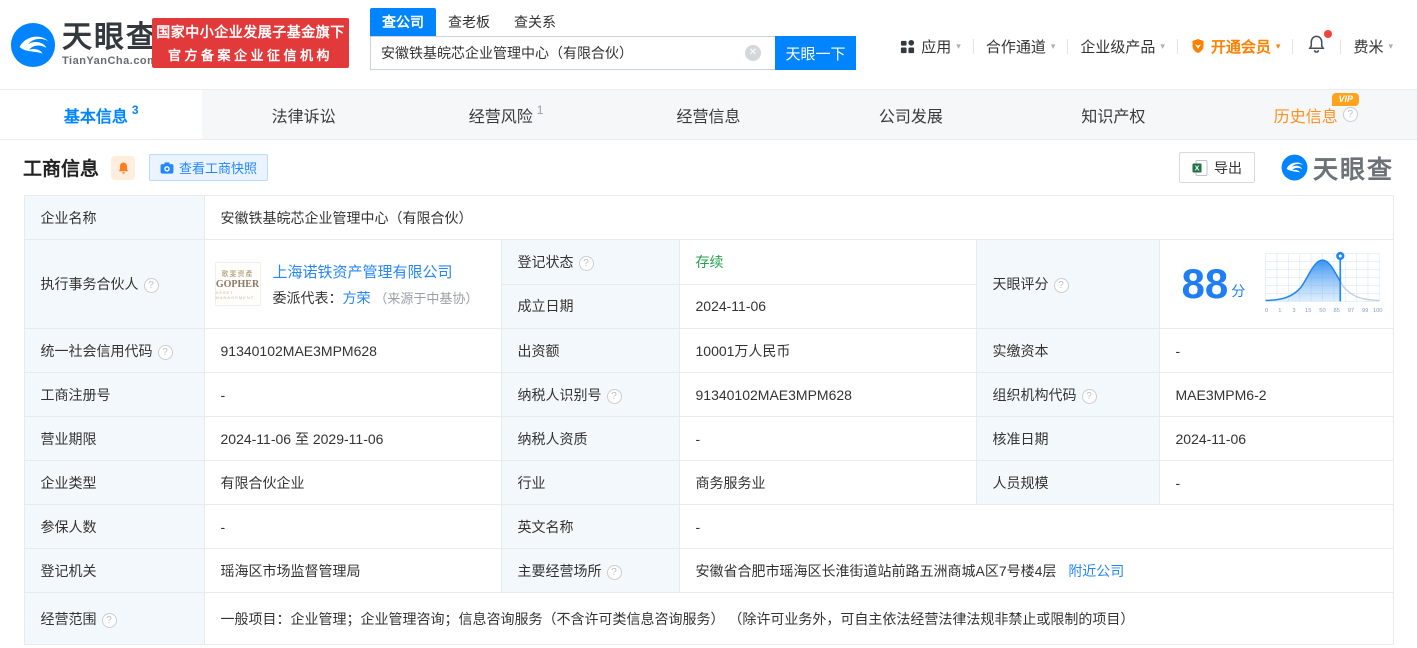 The image size is (1417, 648). I want to click on search-tab-company: 查公司, so click(403, 22).